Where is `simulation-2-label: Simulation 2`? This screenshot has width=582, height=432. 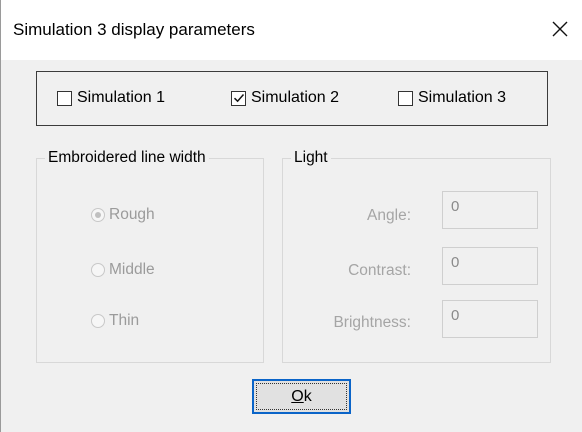 simulation-2-label: Simulation 2 is located at coordinates (295, 97).